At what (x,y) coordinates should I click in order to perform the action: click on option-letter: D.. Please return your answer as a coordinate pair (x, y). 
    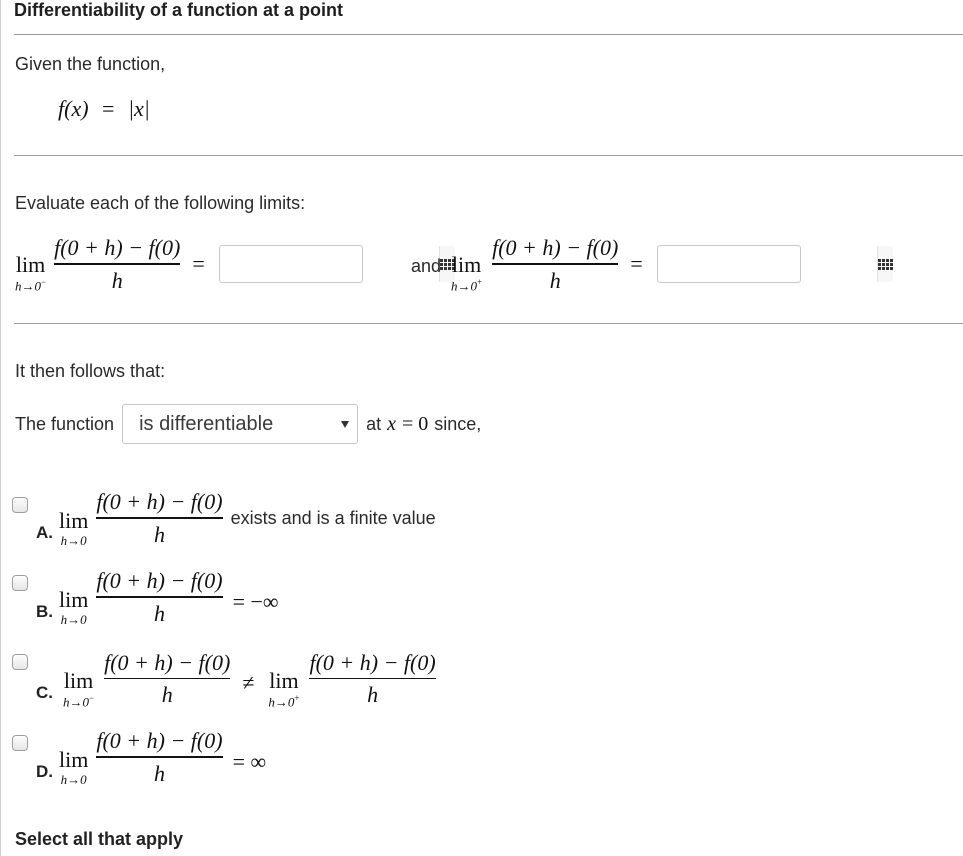
    Looking at the image, I should click on (44, 771).